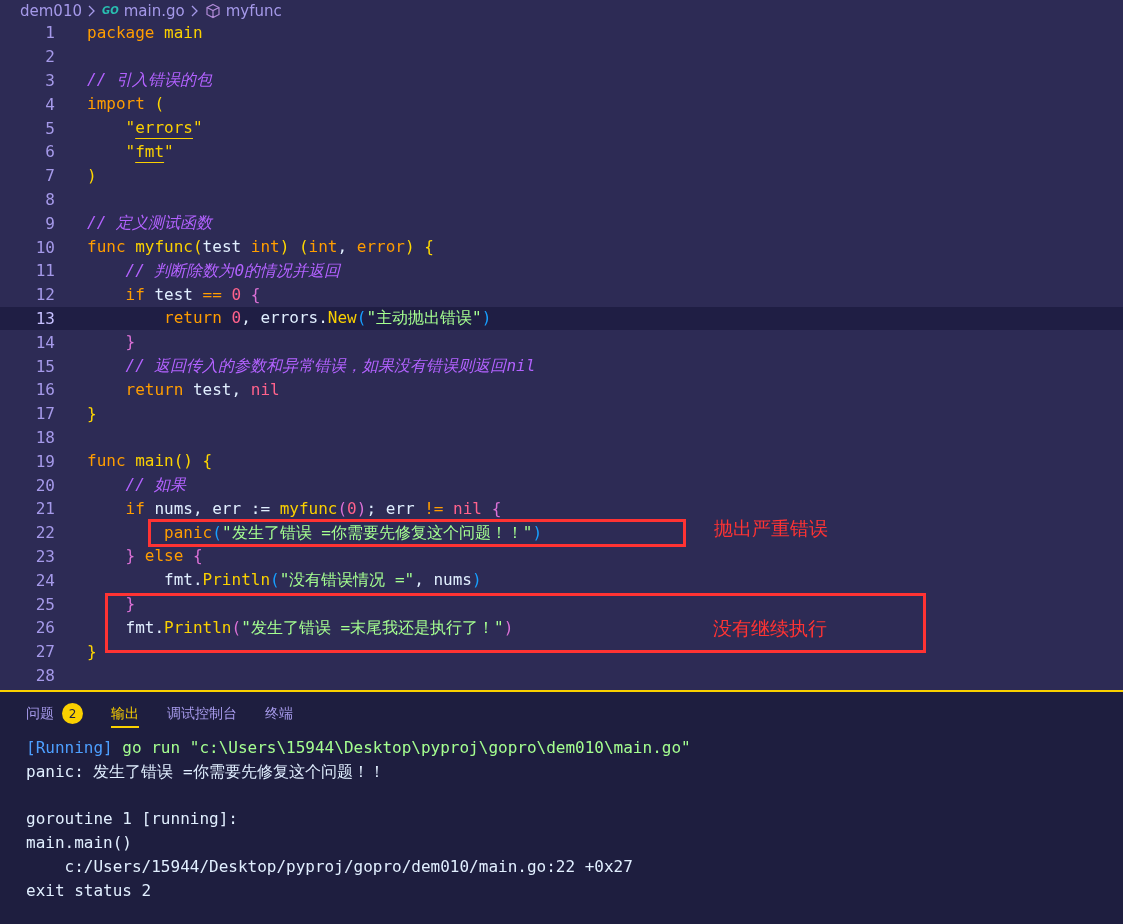 Image resolution: width=1123 pixels, height=924 pixels. Describe the element at coordinates (49, 176) in the screenshot. I see `line-number: 7` at that location.